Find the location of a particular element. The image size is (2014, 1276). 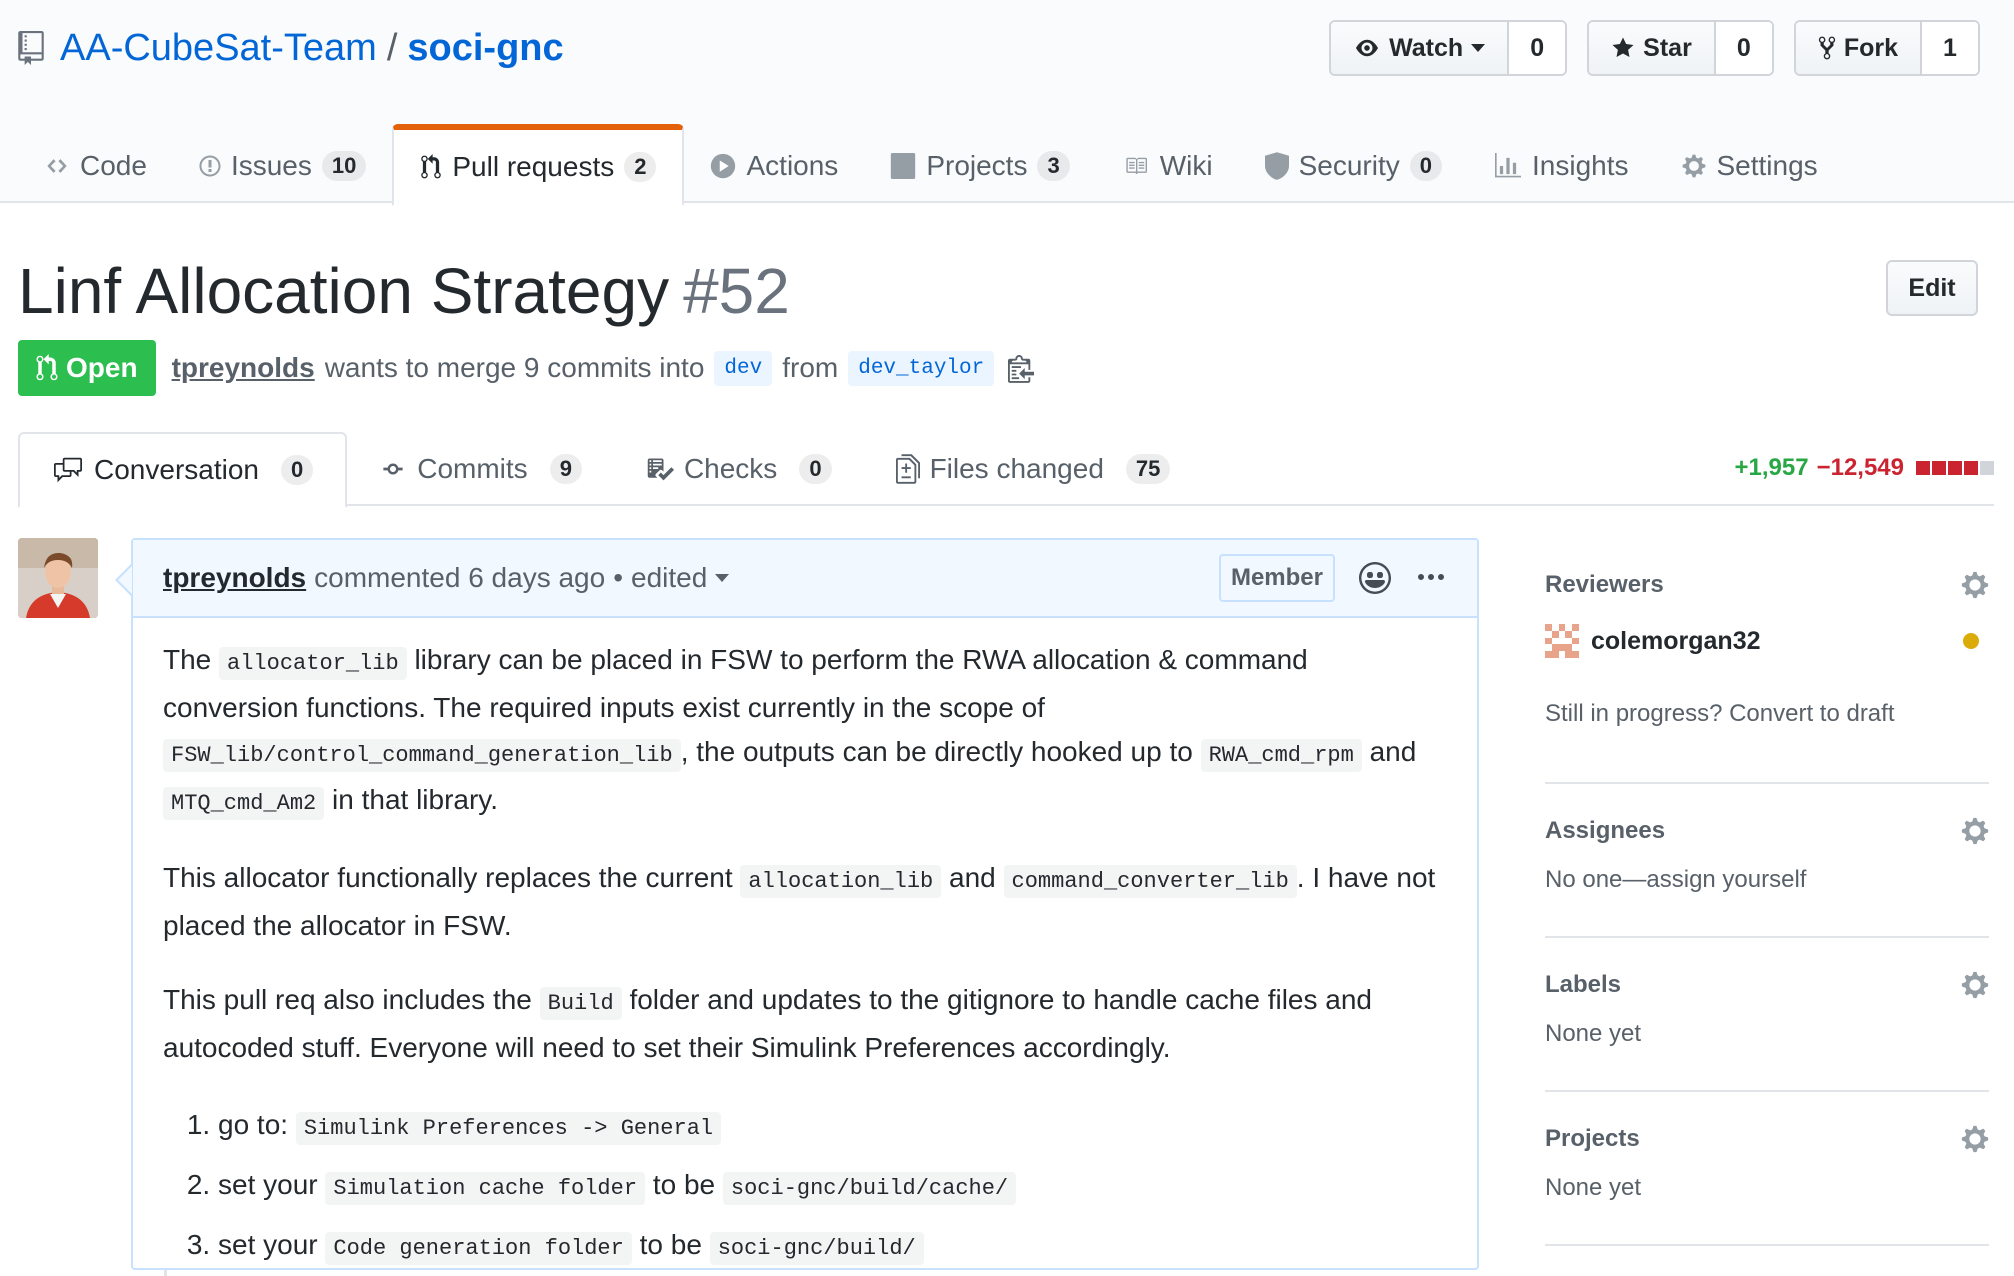

kebab-horizontal-icon is located at coordinates (1431, 578).